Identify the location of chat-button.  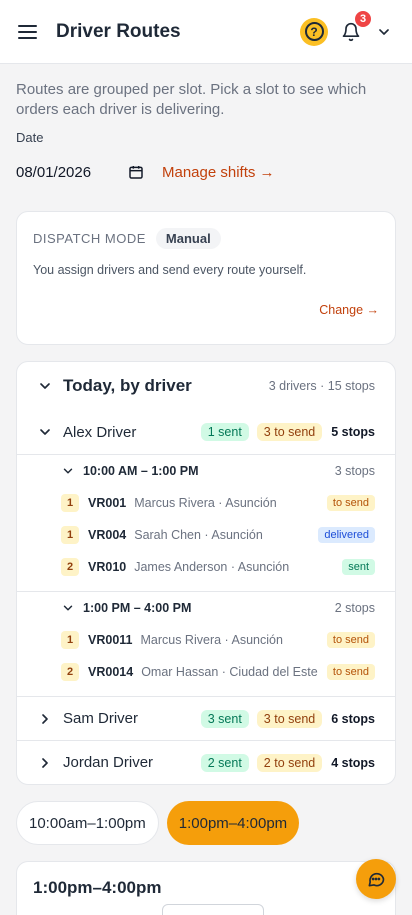
(376, 879).